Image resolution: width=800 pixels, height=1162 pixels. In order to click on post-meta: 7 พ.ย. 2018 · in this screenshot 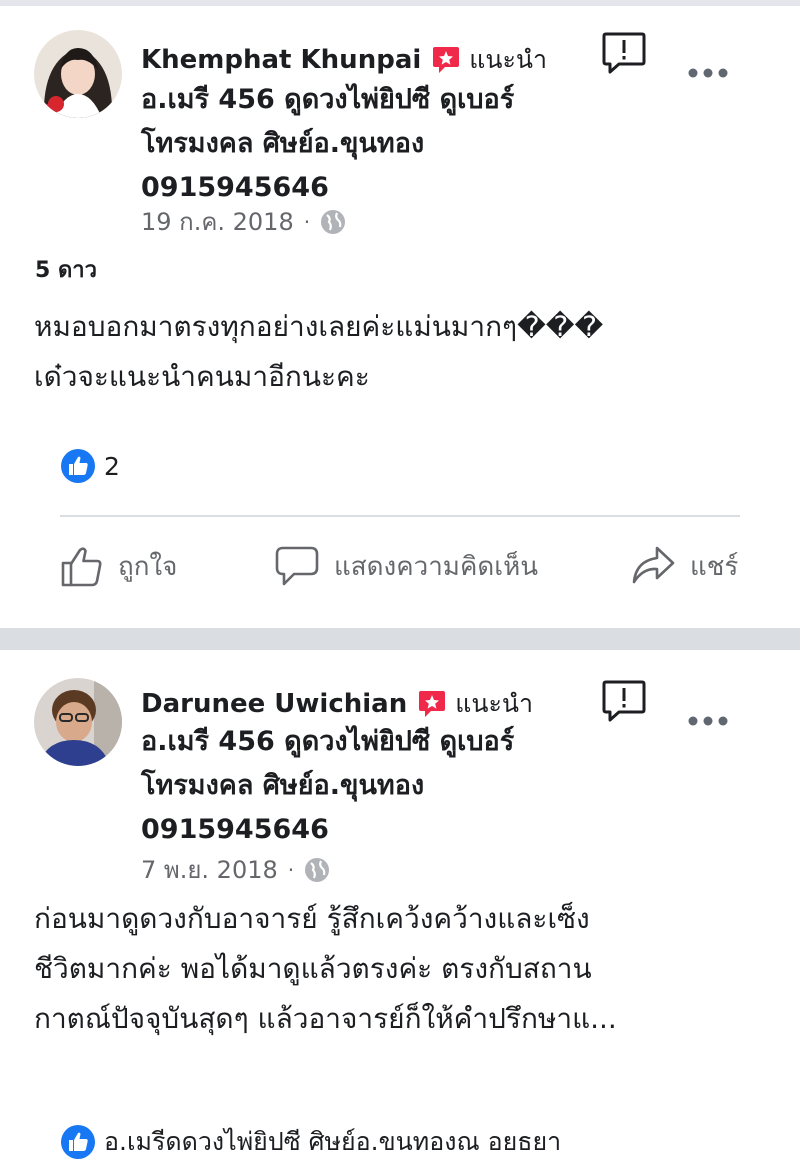, I will do `click(235, 869)`.